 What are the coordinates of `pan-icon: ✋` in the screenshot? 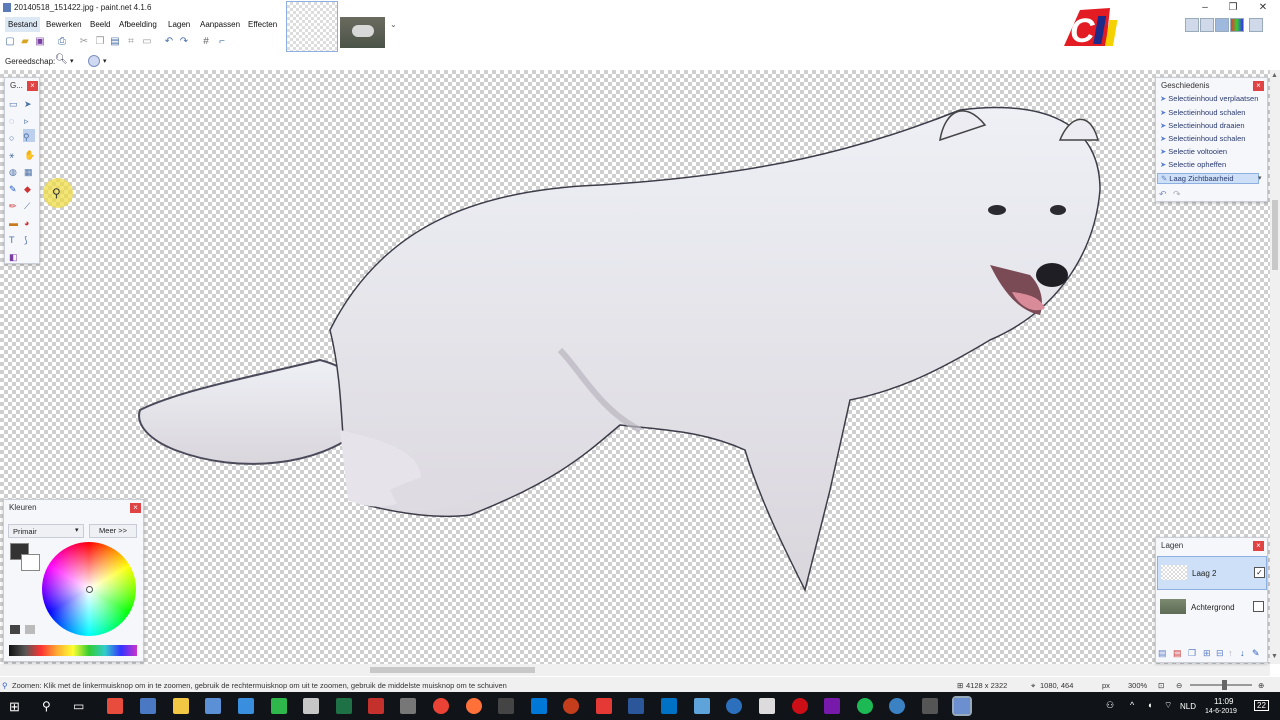 It's located at (29, 155).